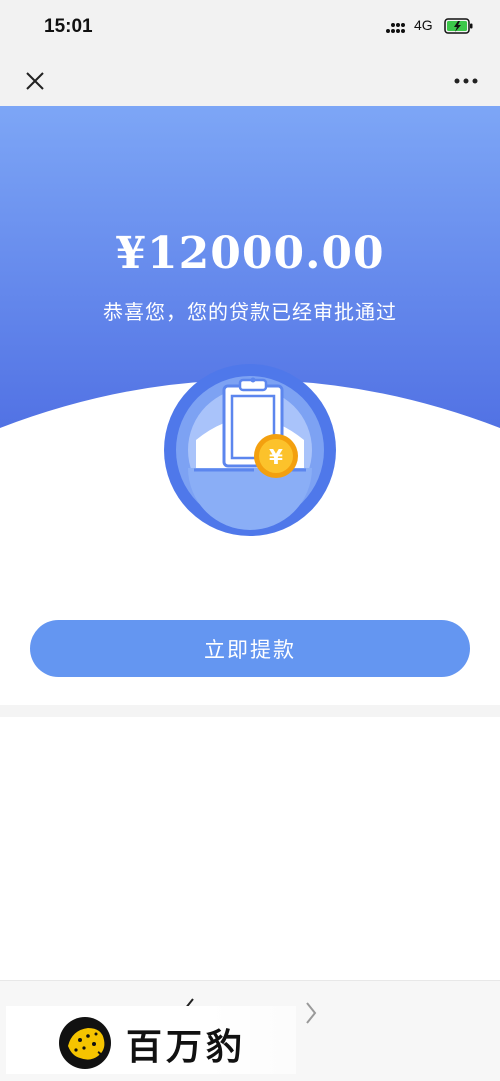 The width and height of the screenshot is (500, 1081). What do you see at coordinates (458, 26) in the screenshot?
I see `battery-icon` at bounding box center [458, 26].